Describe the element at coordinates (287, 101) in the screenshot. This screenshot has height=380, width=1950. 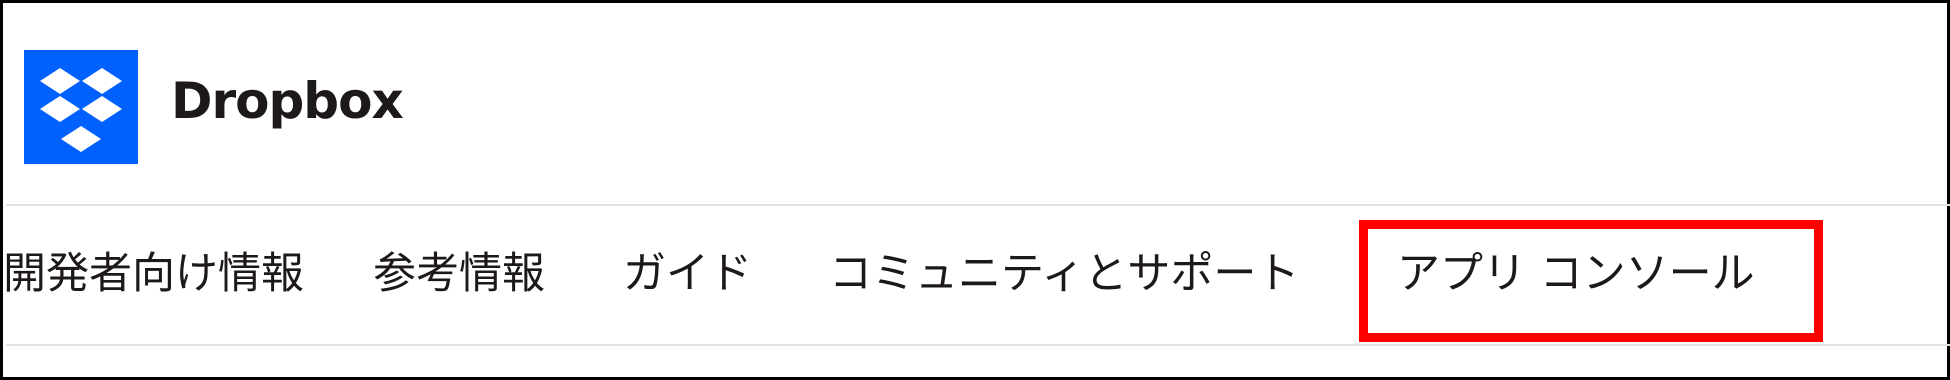
I see `brand-name: Dropbox` at that location.